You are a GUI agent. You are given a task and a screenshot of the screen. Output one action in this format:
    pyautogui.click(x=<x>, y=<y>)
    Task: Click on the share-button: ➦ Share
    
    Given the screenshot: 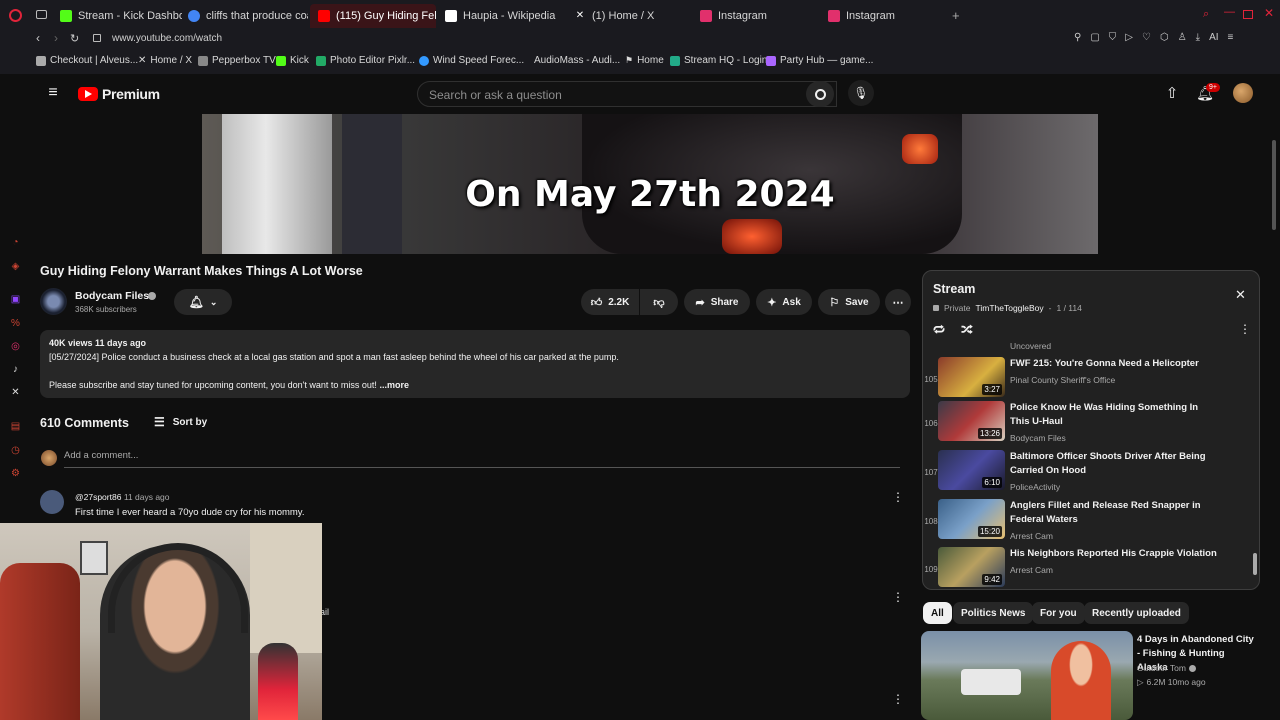 What is the action you would take?
    pyautogui.click(x=717, y=302)
    